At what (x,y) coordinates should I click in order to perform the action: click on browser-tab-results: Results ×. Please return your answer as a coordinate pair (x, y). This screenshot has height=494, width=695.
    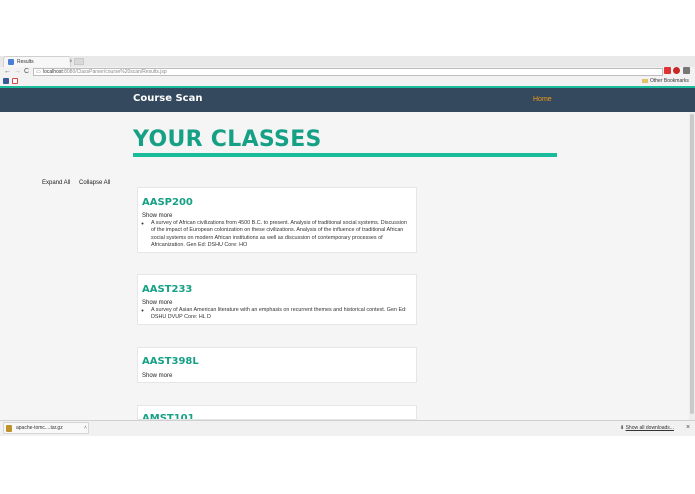
    Looking at the image, I should click on (38, 61).